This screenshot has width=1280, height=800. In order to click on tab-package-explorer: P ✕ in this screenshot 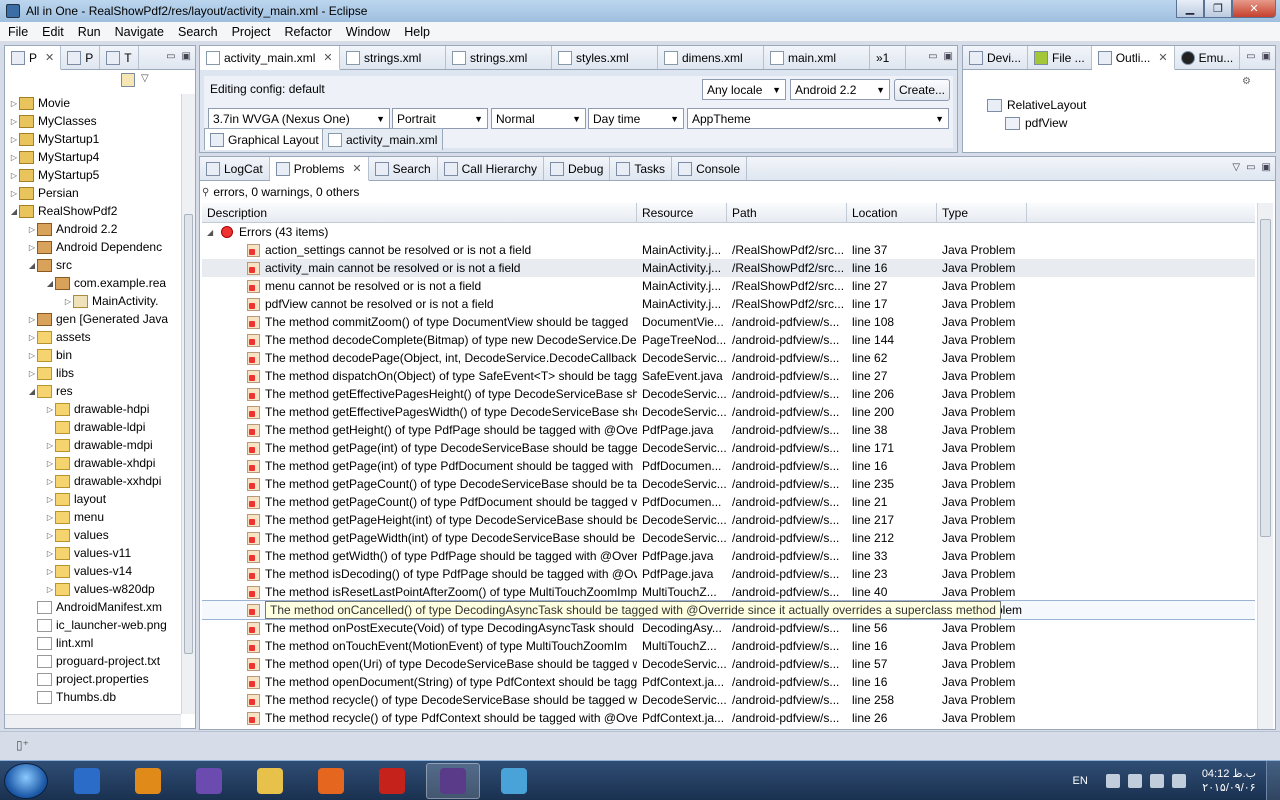, I will do `click(33, 58)`.